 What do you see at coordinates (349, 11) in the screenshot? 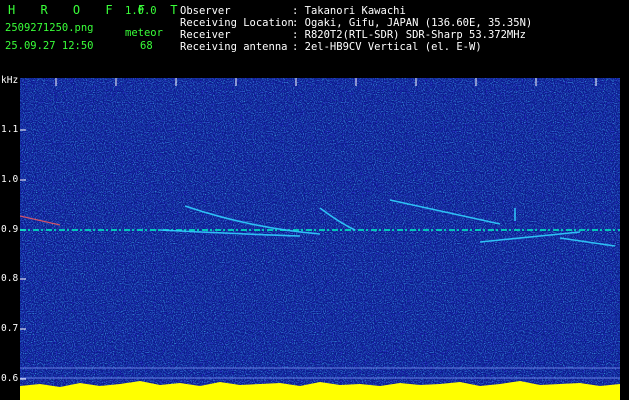
I see `value-observer: : Takanori Kawachi` at bounding box center [349, 11].